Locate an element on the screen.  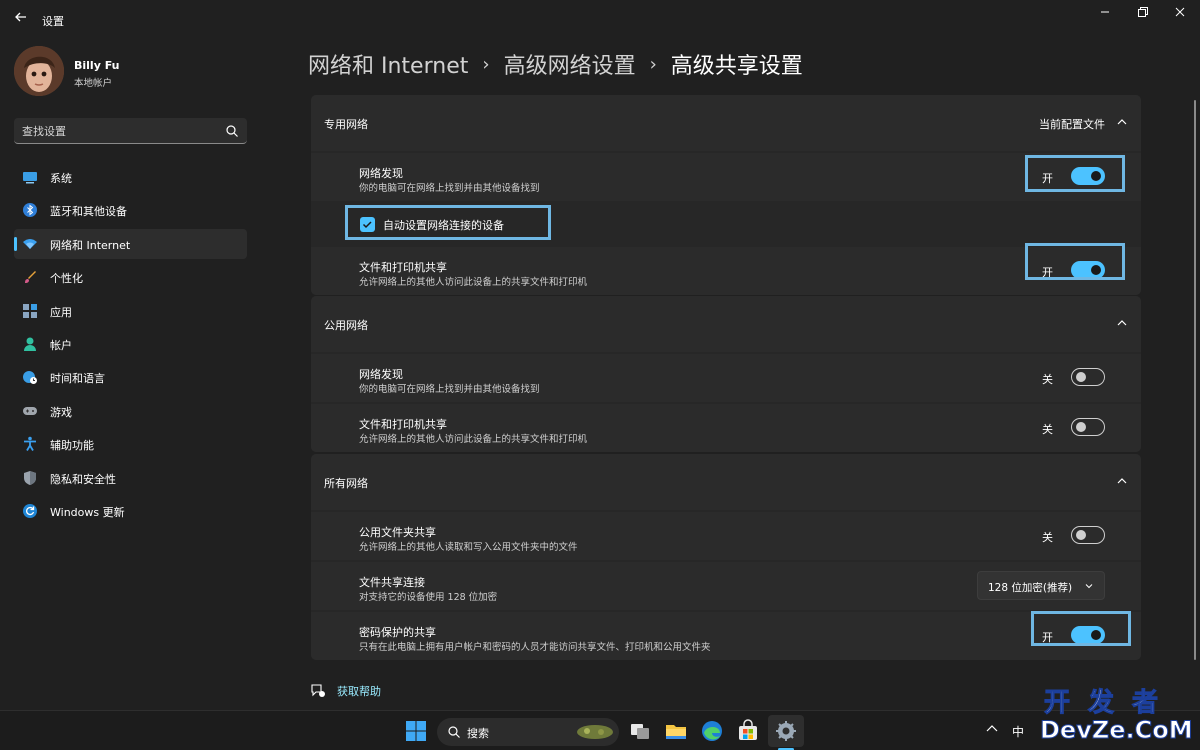
all-networks-header: 所有网络 is located at coordinates (726, 482).